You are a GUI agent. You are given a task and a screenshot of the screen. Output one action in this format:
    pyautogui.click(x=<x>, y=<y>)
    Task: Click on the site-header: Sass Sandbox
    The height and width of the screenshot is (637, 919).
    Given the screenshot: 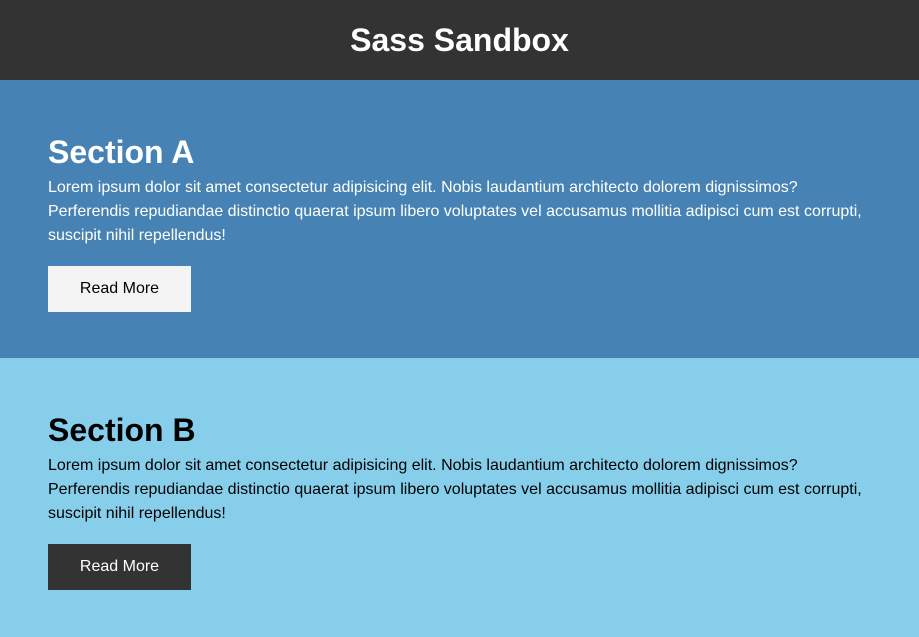 What is the action you would take?
    pyautogui.click(x=459, y=40)
    